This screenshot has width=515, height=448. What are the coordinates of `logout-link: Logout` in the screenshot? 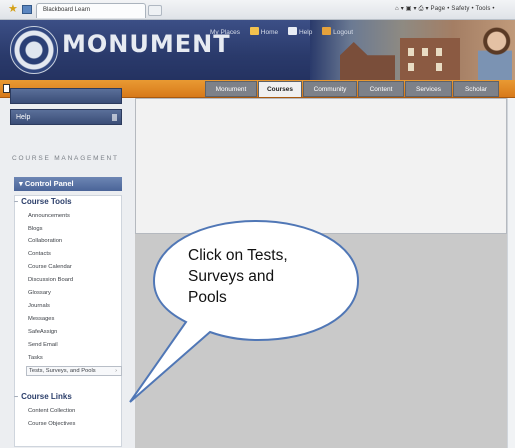 It's located at (337, 31).